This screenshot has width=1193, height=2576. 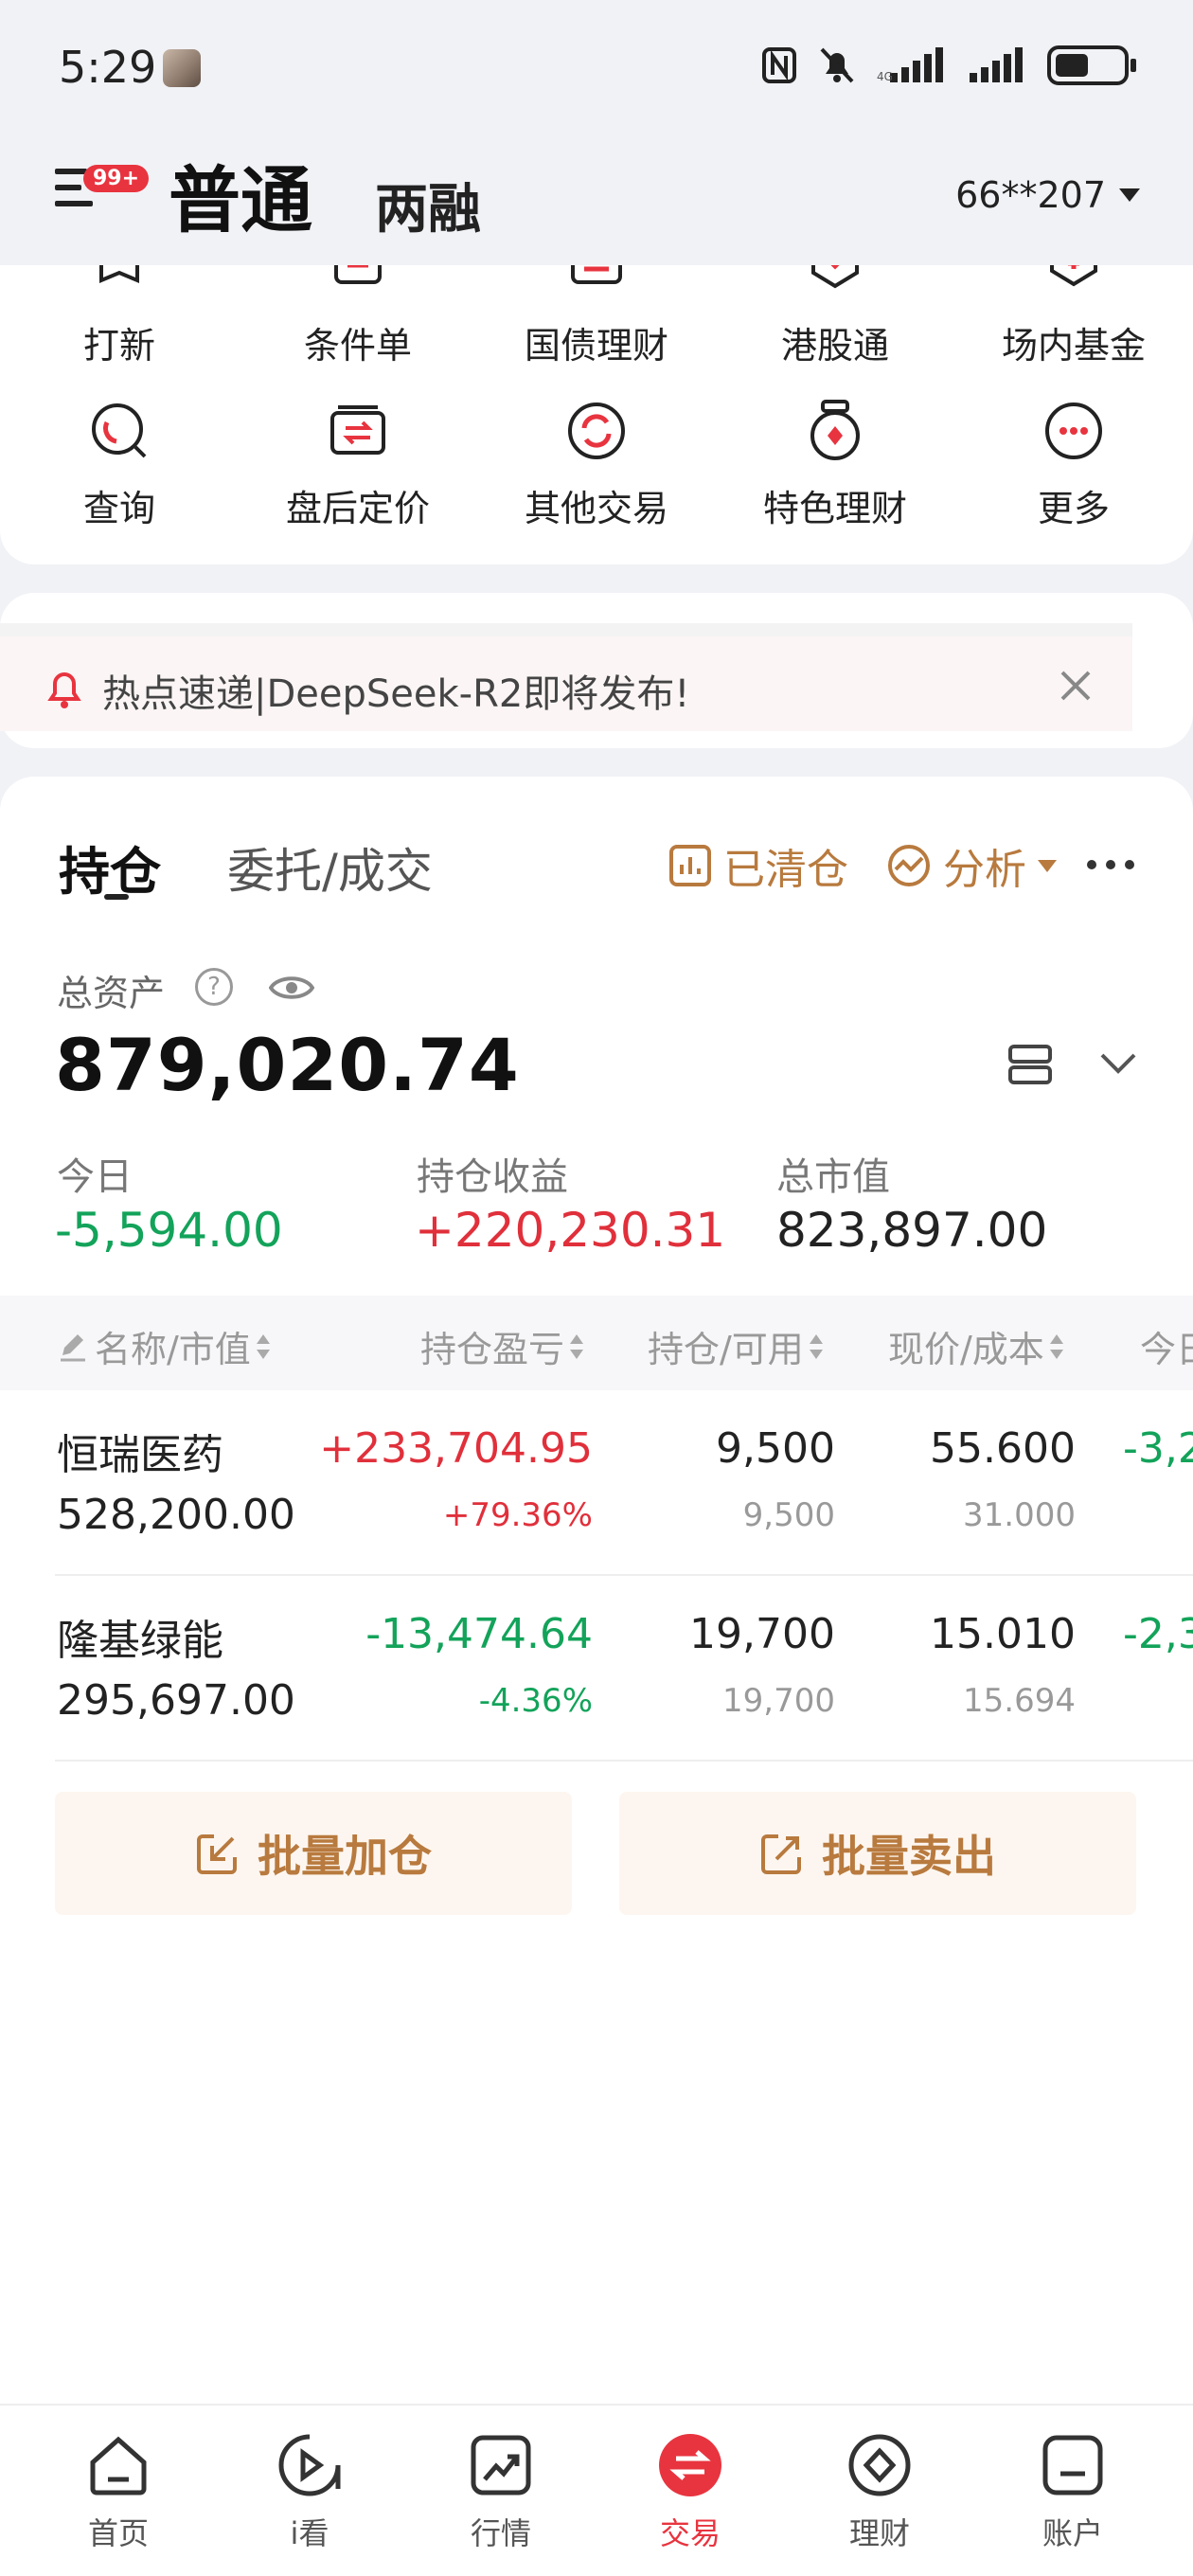 I want to click on column-price: 现价/成本, so click(x=975, y=1346).